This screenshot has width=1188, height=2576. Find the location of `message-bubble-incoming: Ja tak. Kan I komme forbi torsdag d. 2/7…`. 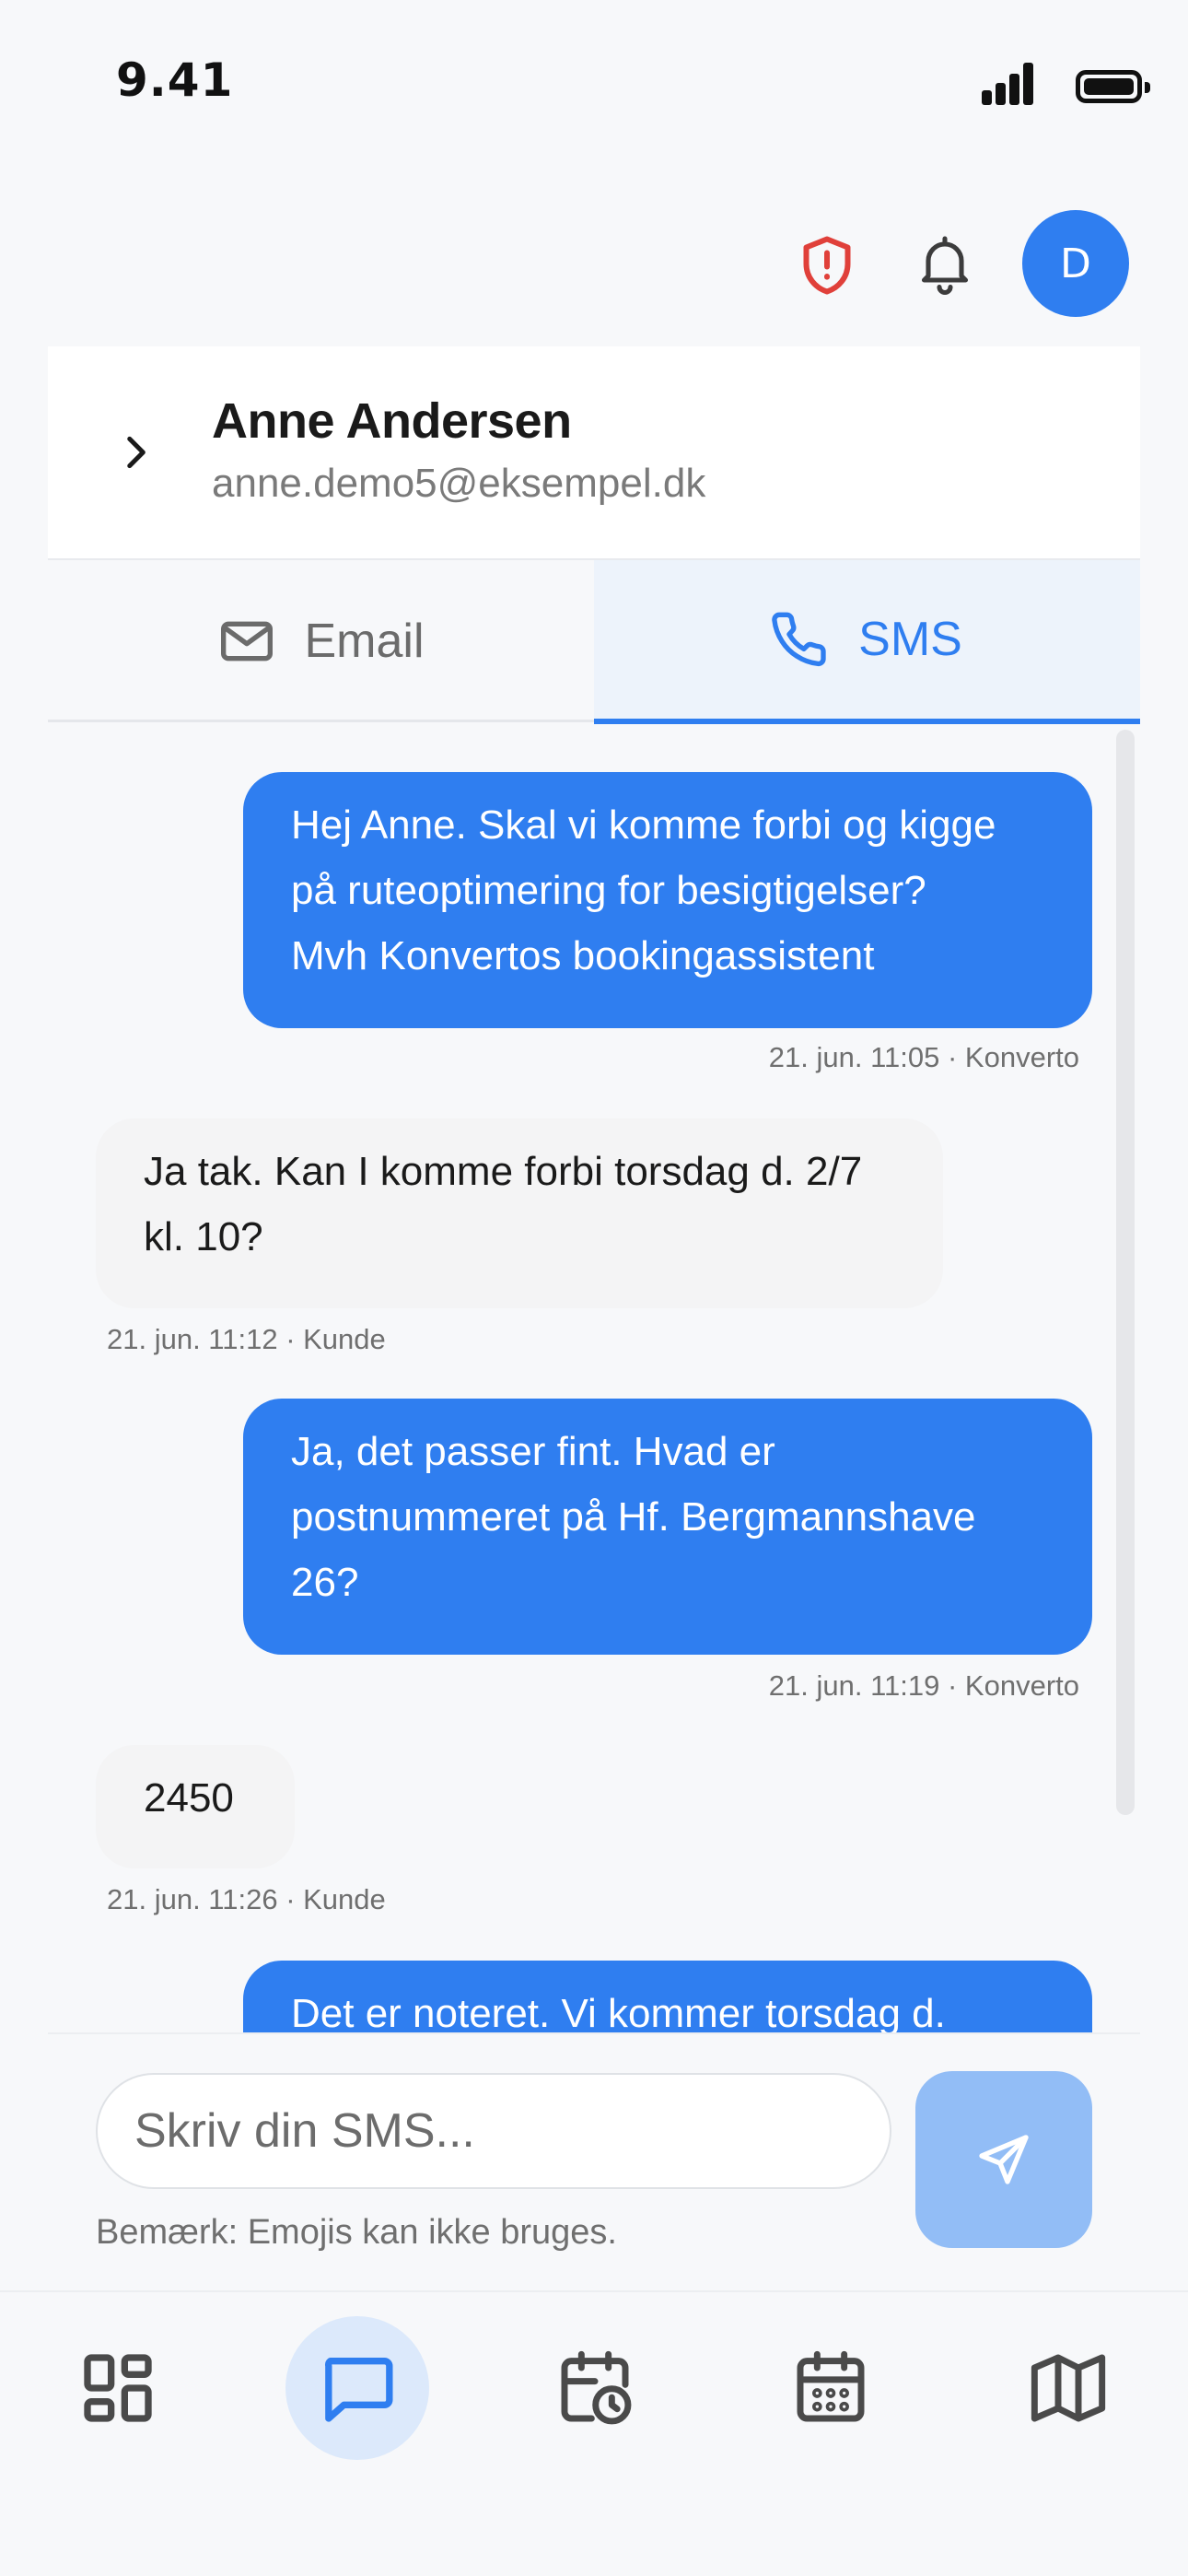

message-bubble-incoming: Ja tak. Kan I komme forbi torsdag d. 2/7… is located at coordinates (519, 1213).